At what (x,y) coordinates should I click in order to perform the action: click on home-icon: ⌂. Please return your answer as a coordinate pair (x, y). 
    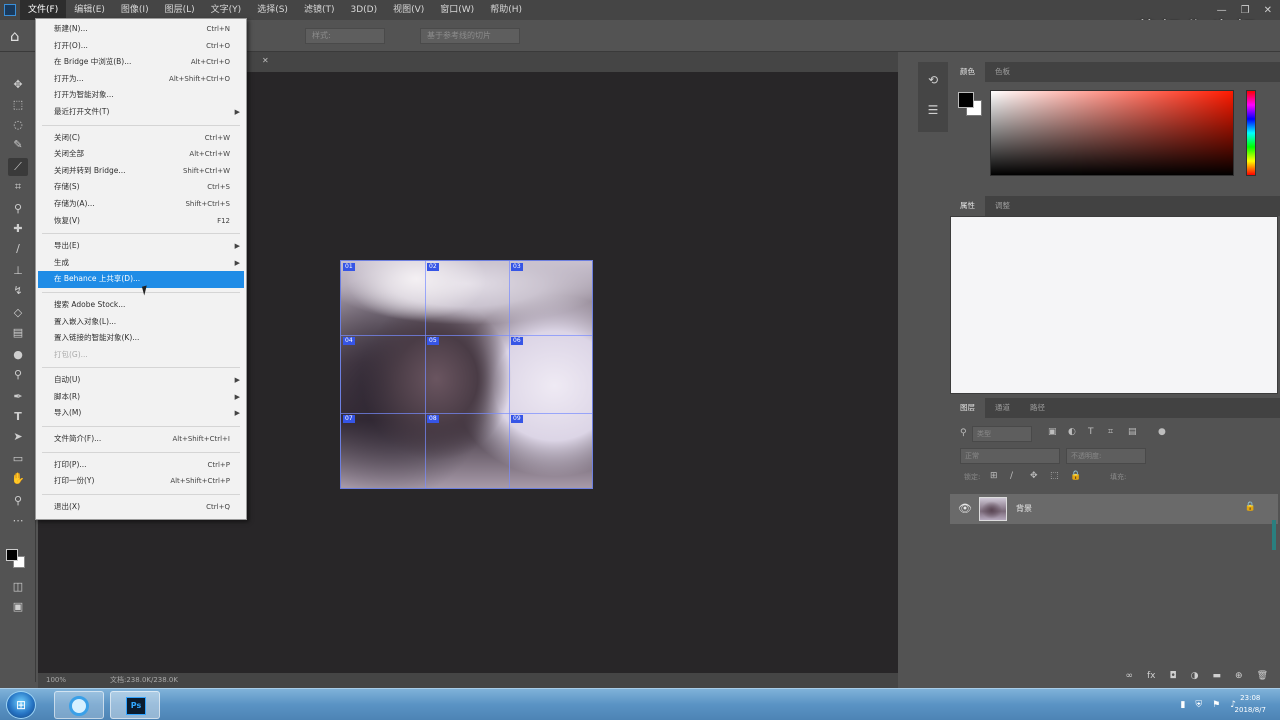
    Looking at the image, I should click on (18, 36).